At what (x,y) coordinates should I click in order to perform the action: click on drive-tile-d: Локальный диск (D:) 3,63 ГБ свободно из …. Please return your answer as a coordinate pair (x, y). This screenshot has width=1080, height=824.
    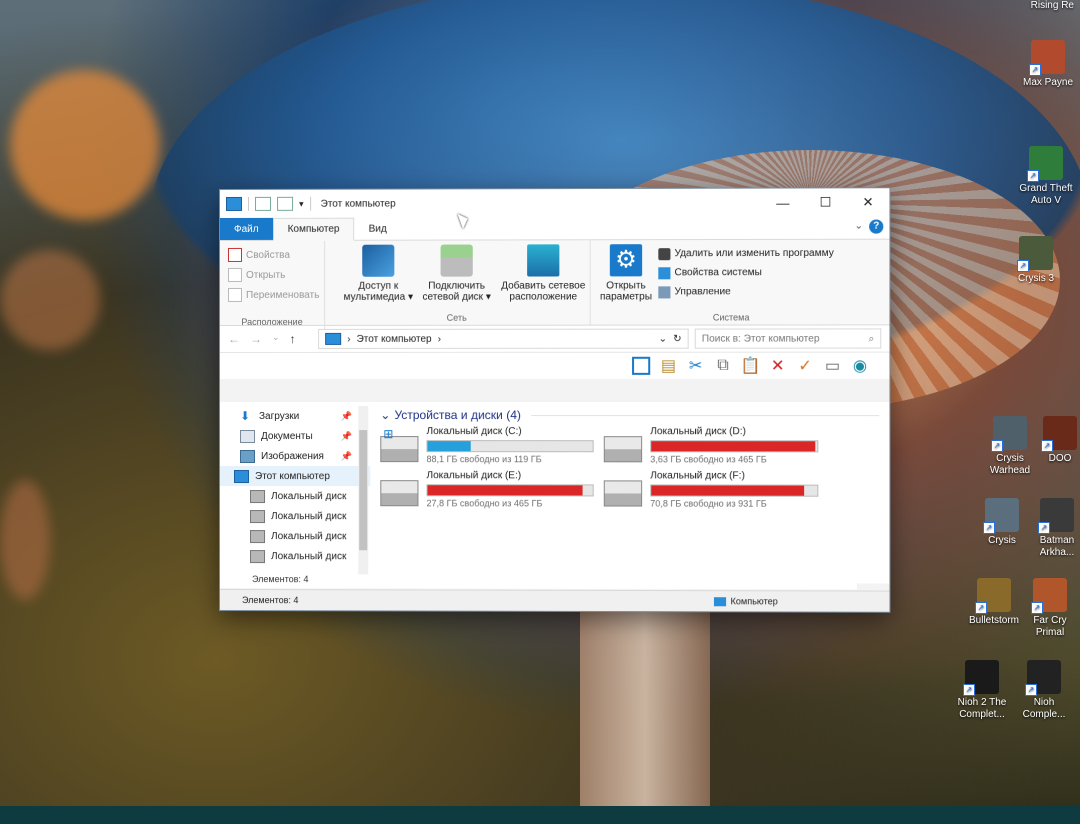
    Looking at the image, I should click on (710, 446).